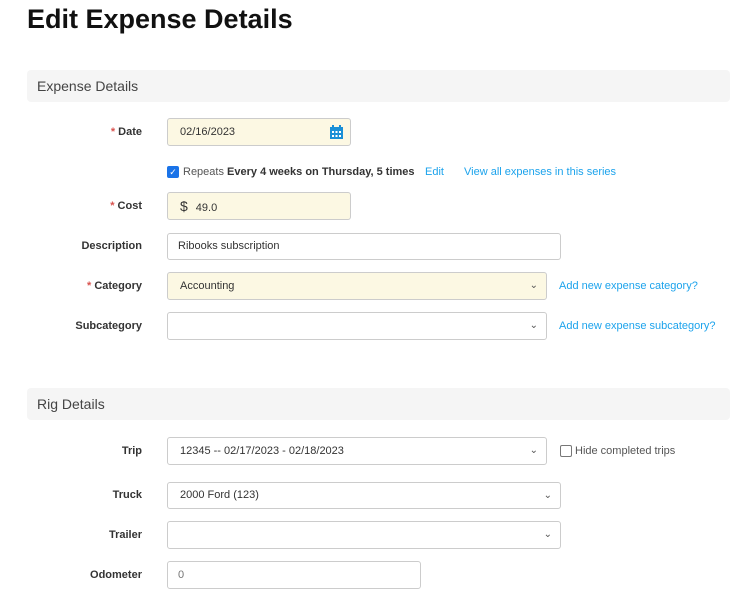 The height and width of the screenshot is (603, 730). I want to click on truck-select: 2000 Ford (123) ⌄, so click(364, 495).